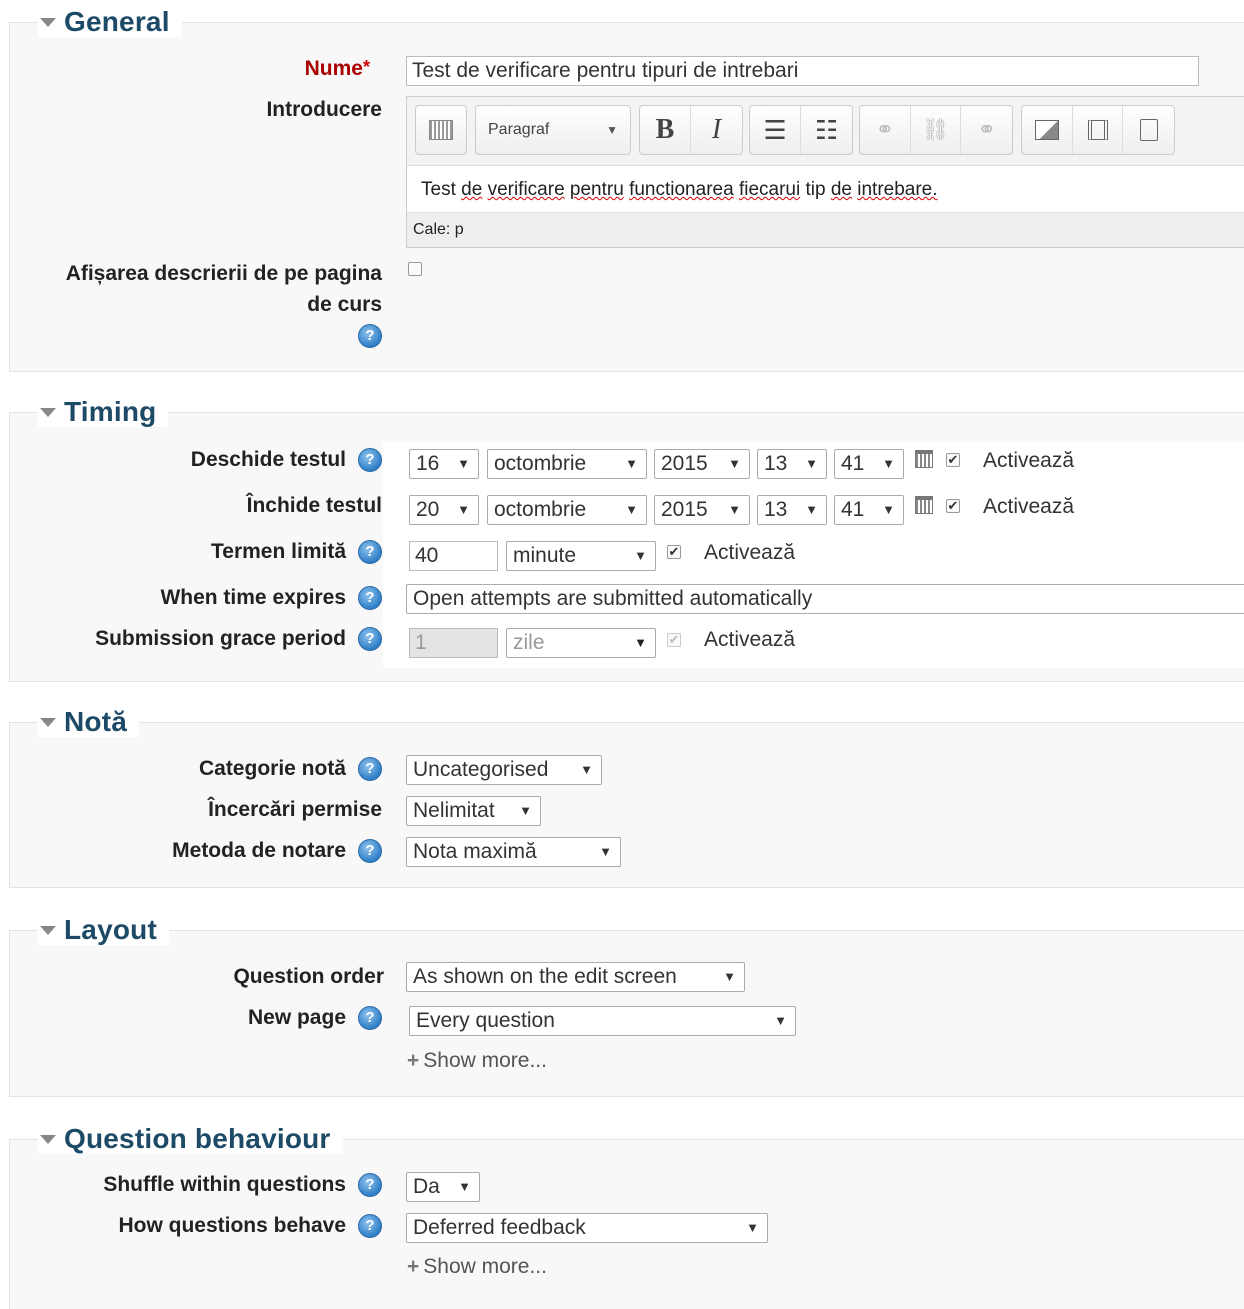 The image size is (1244, 1309). I want to click on open-quiz-label: Deschide testul, so click(268, 459).